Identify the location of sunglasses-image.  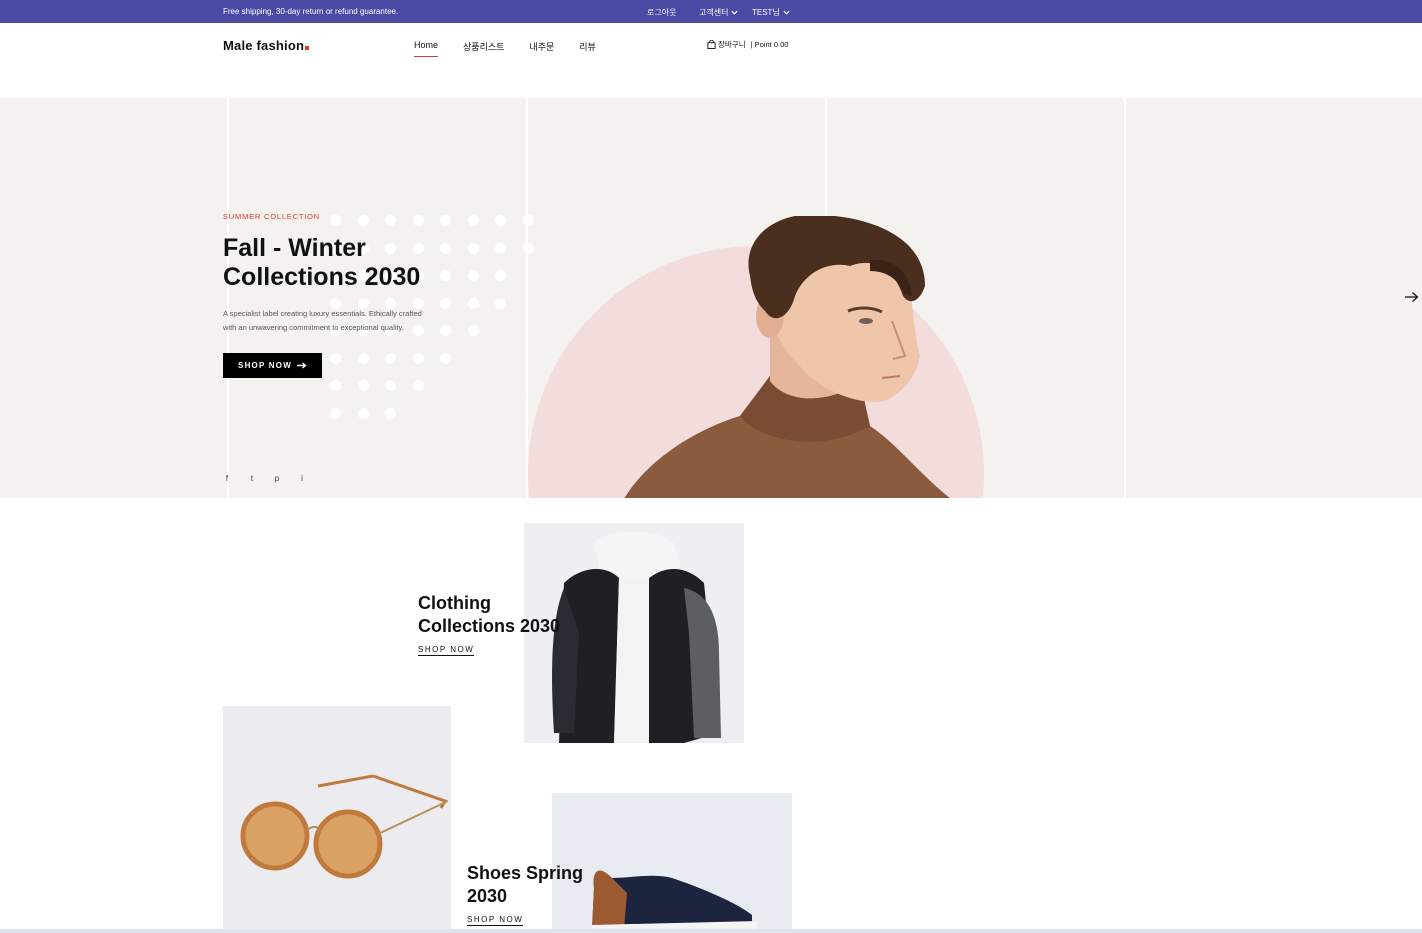
(337, 819).